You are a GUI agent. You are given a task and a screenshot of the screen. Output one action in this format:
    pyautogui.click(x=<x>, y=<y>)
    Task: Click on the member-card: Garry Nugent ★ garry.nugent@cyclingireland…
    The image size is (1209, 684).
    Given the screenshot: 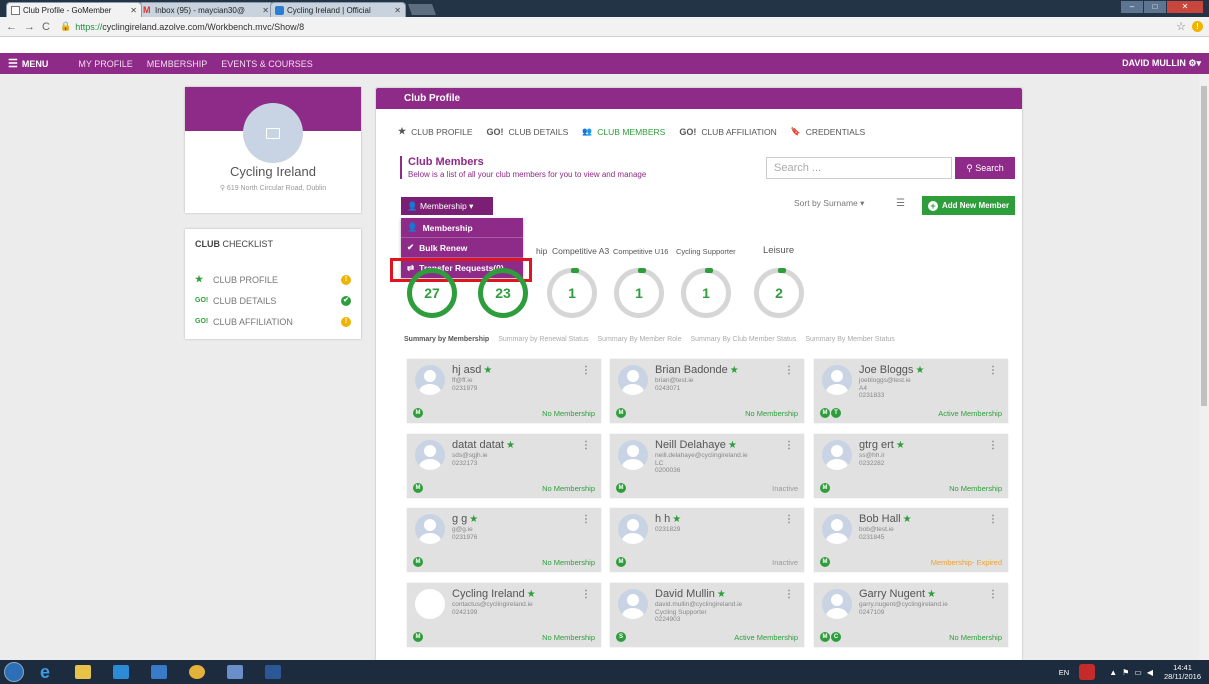 What is the action you would take?
    pyautogui.click(x=911, y=615)
    